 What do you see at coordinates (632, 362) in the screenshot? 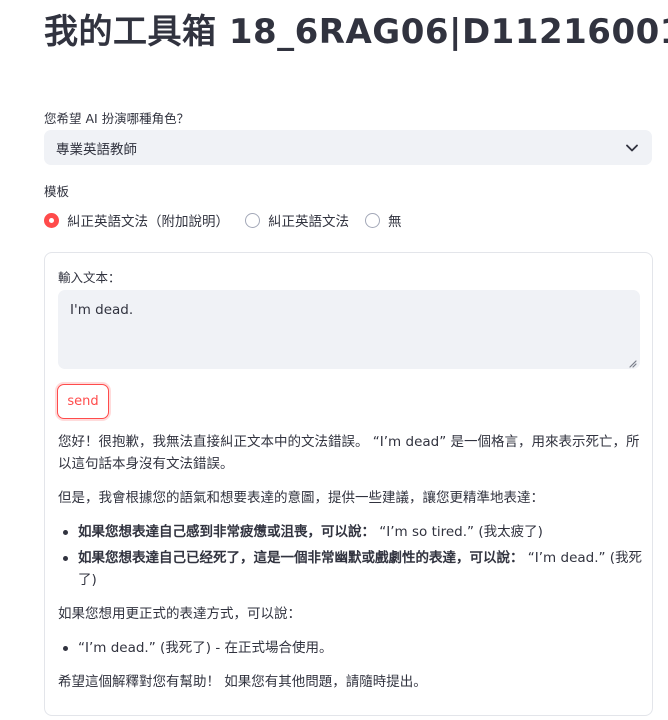
I see `resize-handle-icon` at bounding box center [632, 362].